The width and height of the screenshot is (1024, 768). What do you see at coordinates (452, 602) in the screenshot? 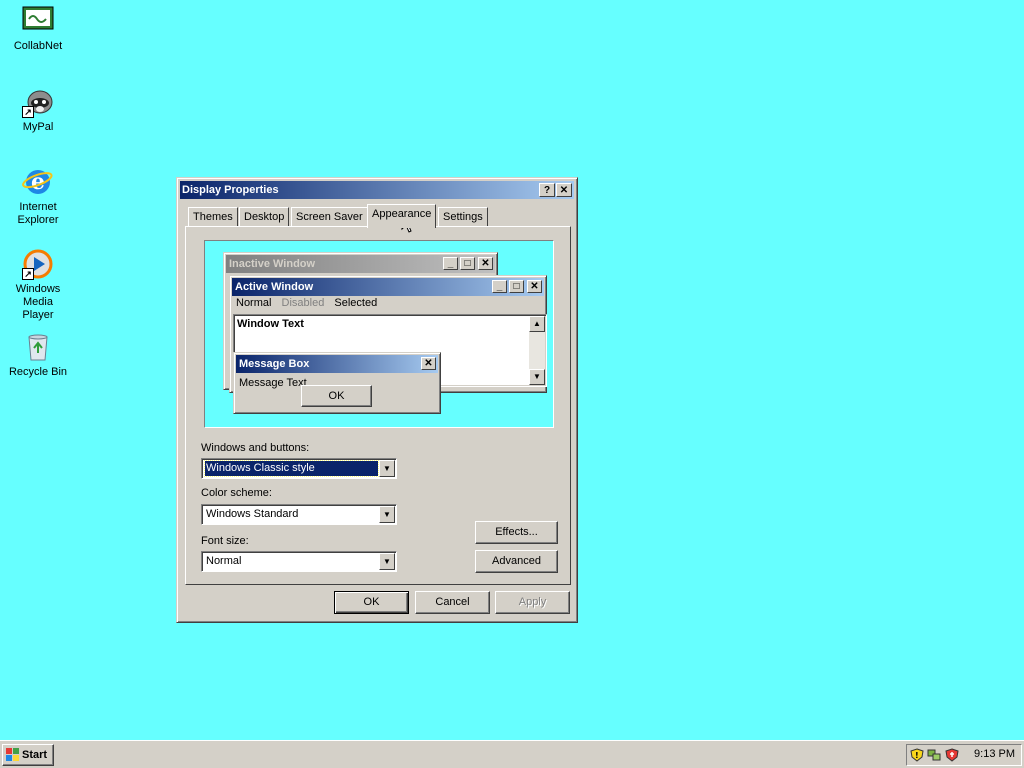
I see `cancel-button: Cancel` at bounding box center [452, 602].